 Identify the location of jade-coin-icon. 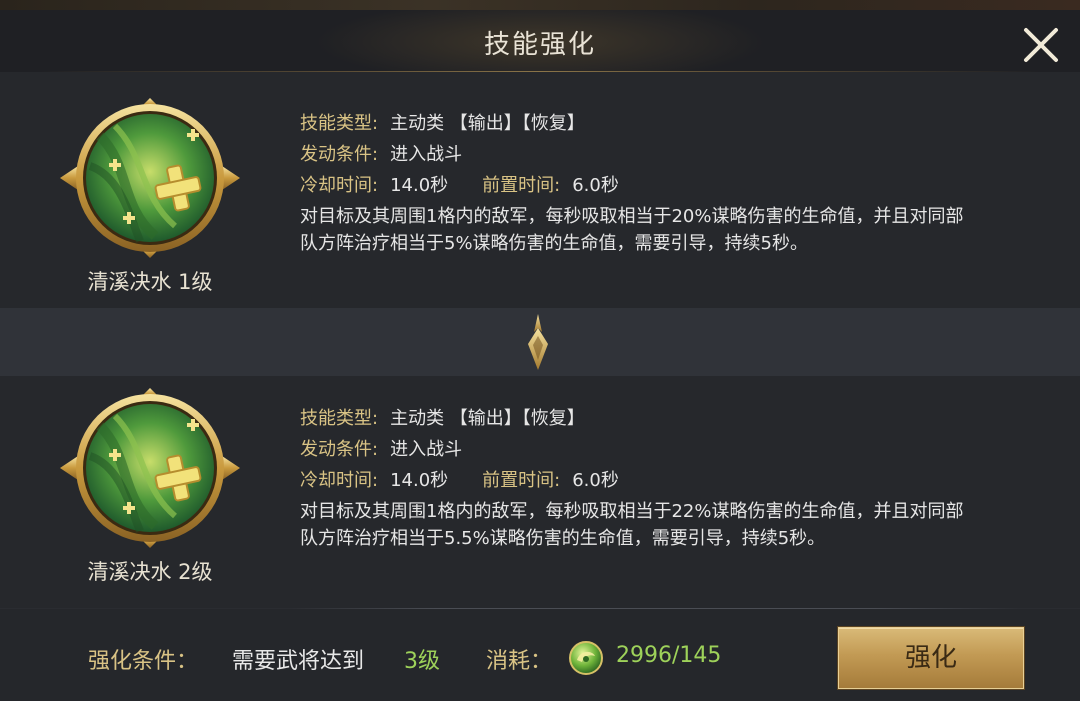
(586, 658).